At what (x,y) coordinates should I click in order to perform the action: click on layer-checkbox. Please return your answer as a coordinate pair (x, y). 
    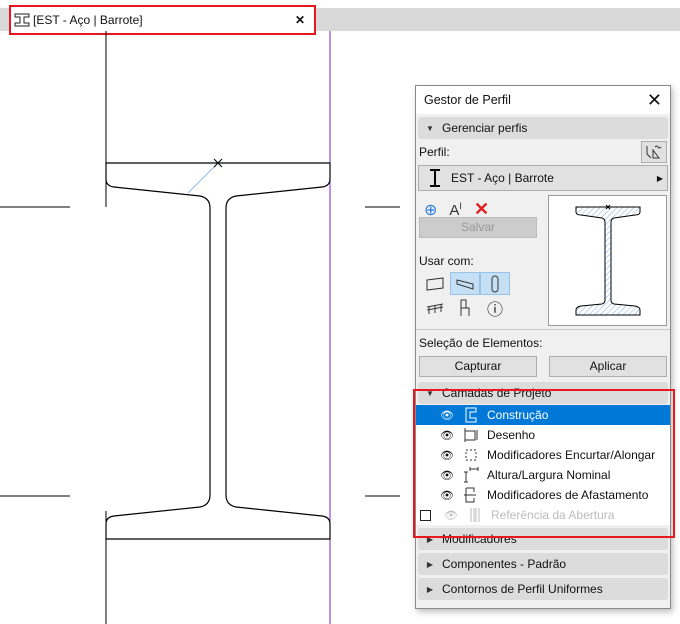
    Looking at the image, I should click on (425, 515).